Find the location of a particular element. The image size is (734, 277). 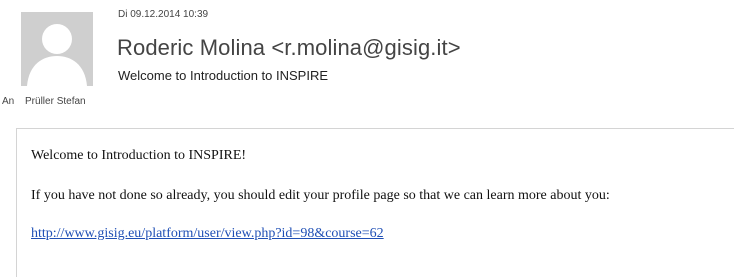

user-avatar-icon is located at coordinates (57, 49).